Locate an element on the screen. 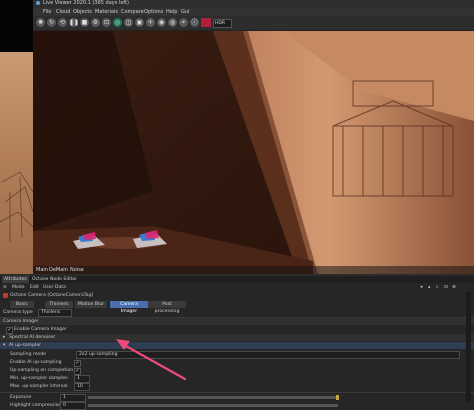 The width and height of the screenshot is (474, 410). info-icon: ⓘ is located at coordinates (194, 22).